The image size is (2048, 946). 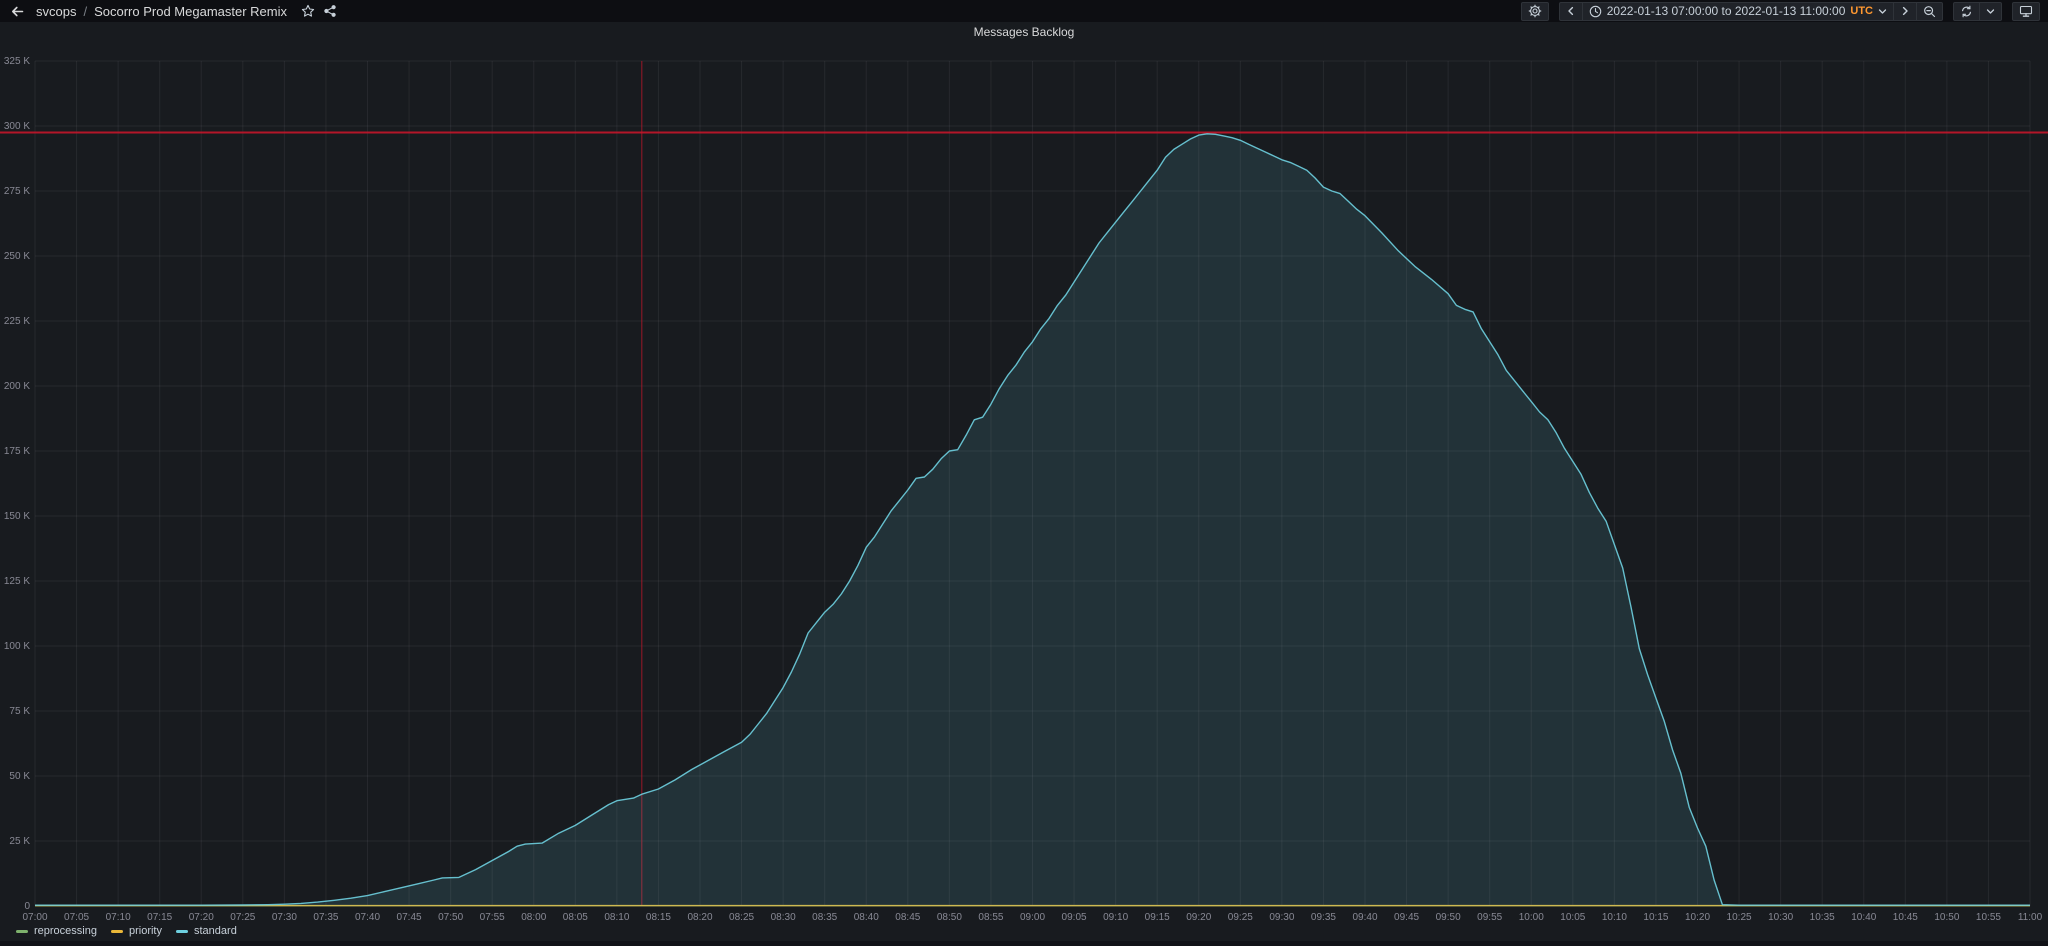 I want to click on svg-text: 08:25, so click(x=741, y=917).